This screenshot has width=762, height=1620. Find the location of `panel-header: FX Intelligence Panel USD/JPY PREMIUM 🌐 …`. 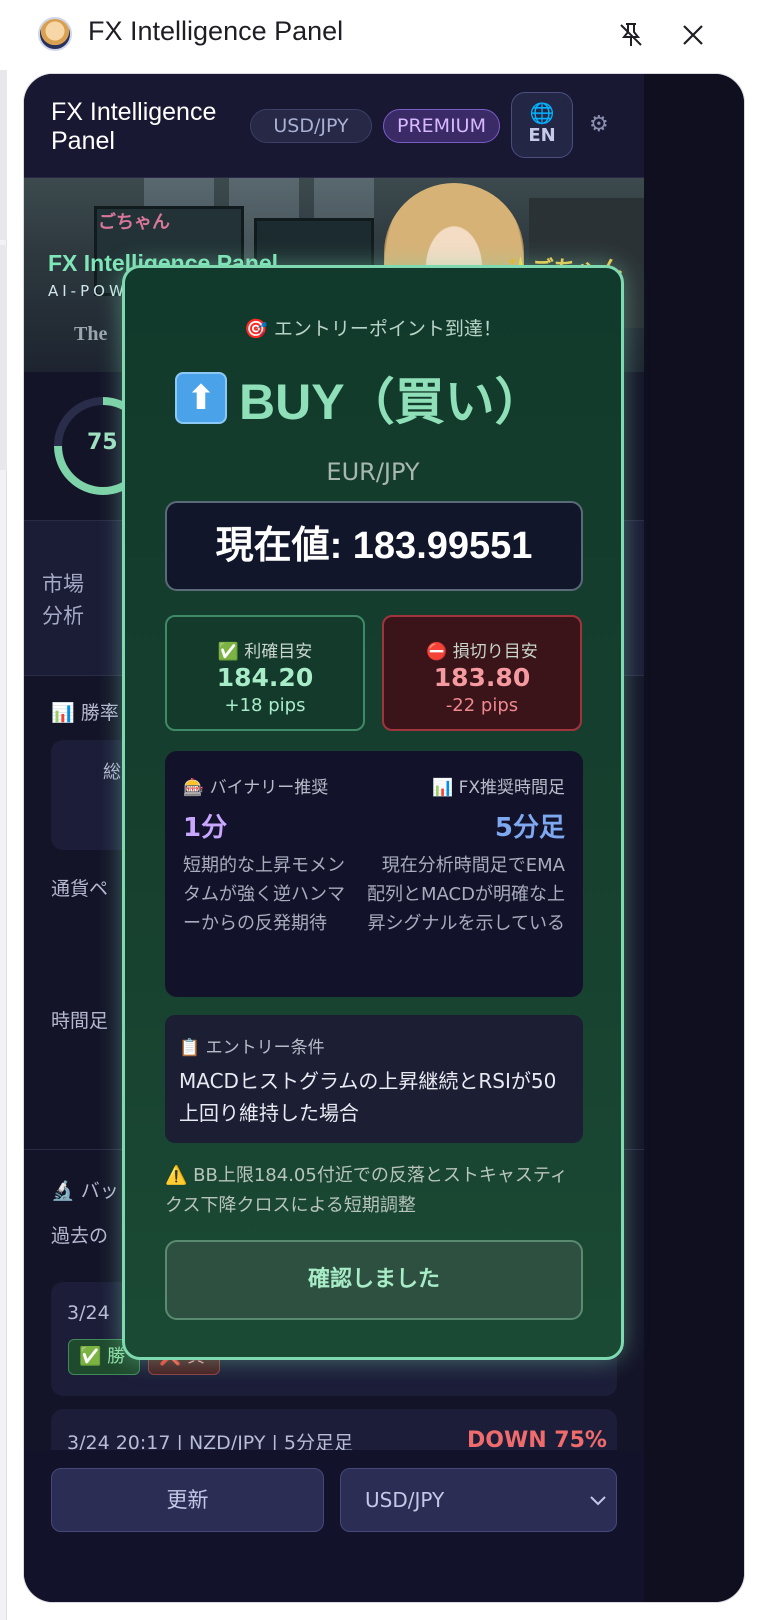

panel-header: FX Intelligence Panel USD/JPY PREMIUM 🌐 … is located at coordinates (334, 126).